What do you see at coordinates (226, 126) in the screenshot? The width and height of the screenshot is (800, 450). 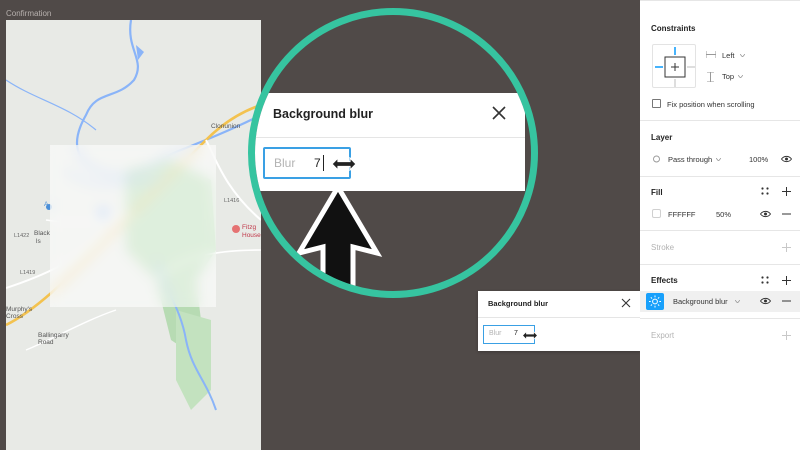 I see `map-label-clonunion: Clonunion` at bounding box center [226, 126].